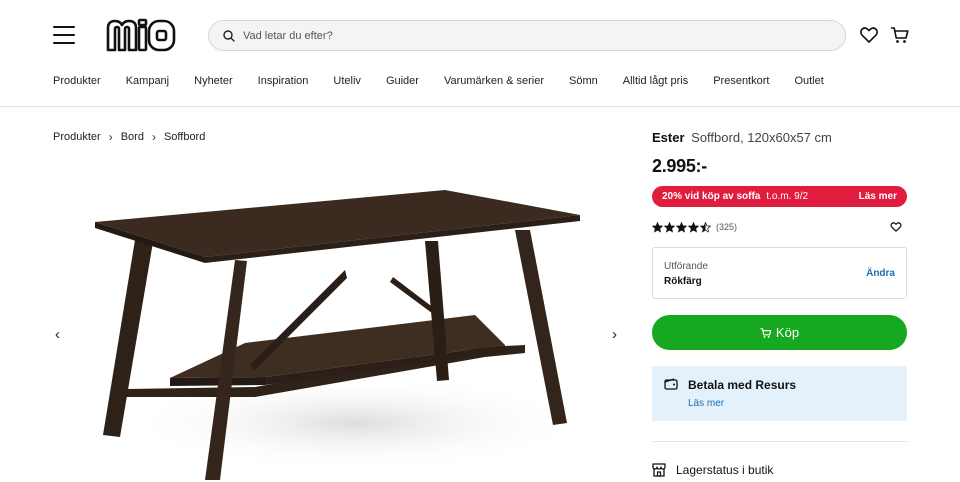 Image resolution: width=960 pixels, height=482 pixels. I want to click on product-rating: (325), so click(779, 227).